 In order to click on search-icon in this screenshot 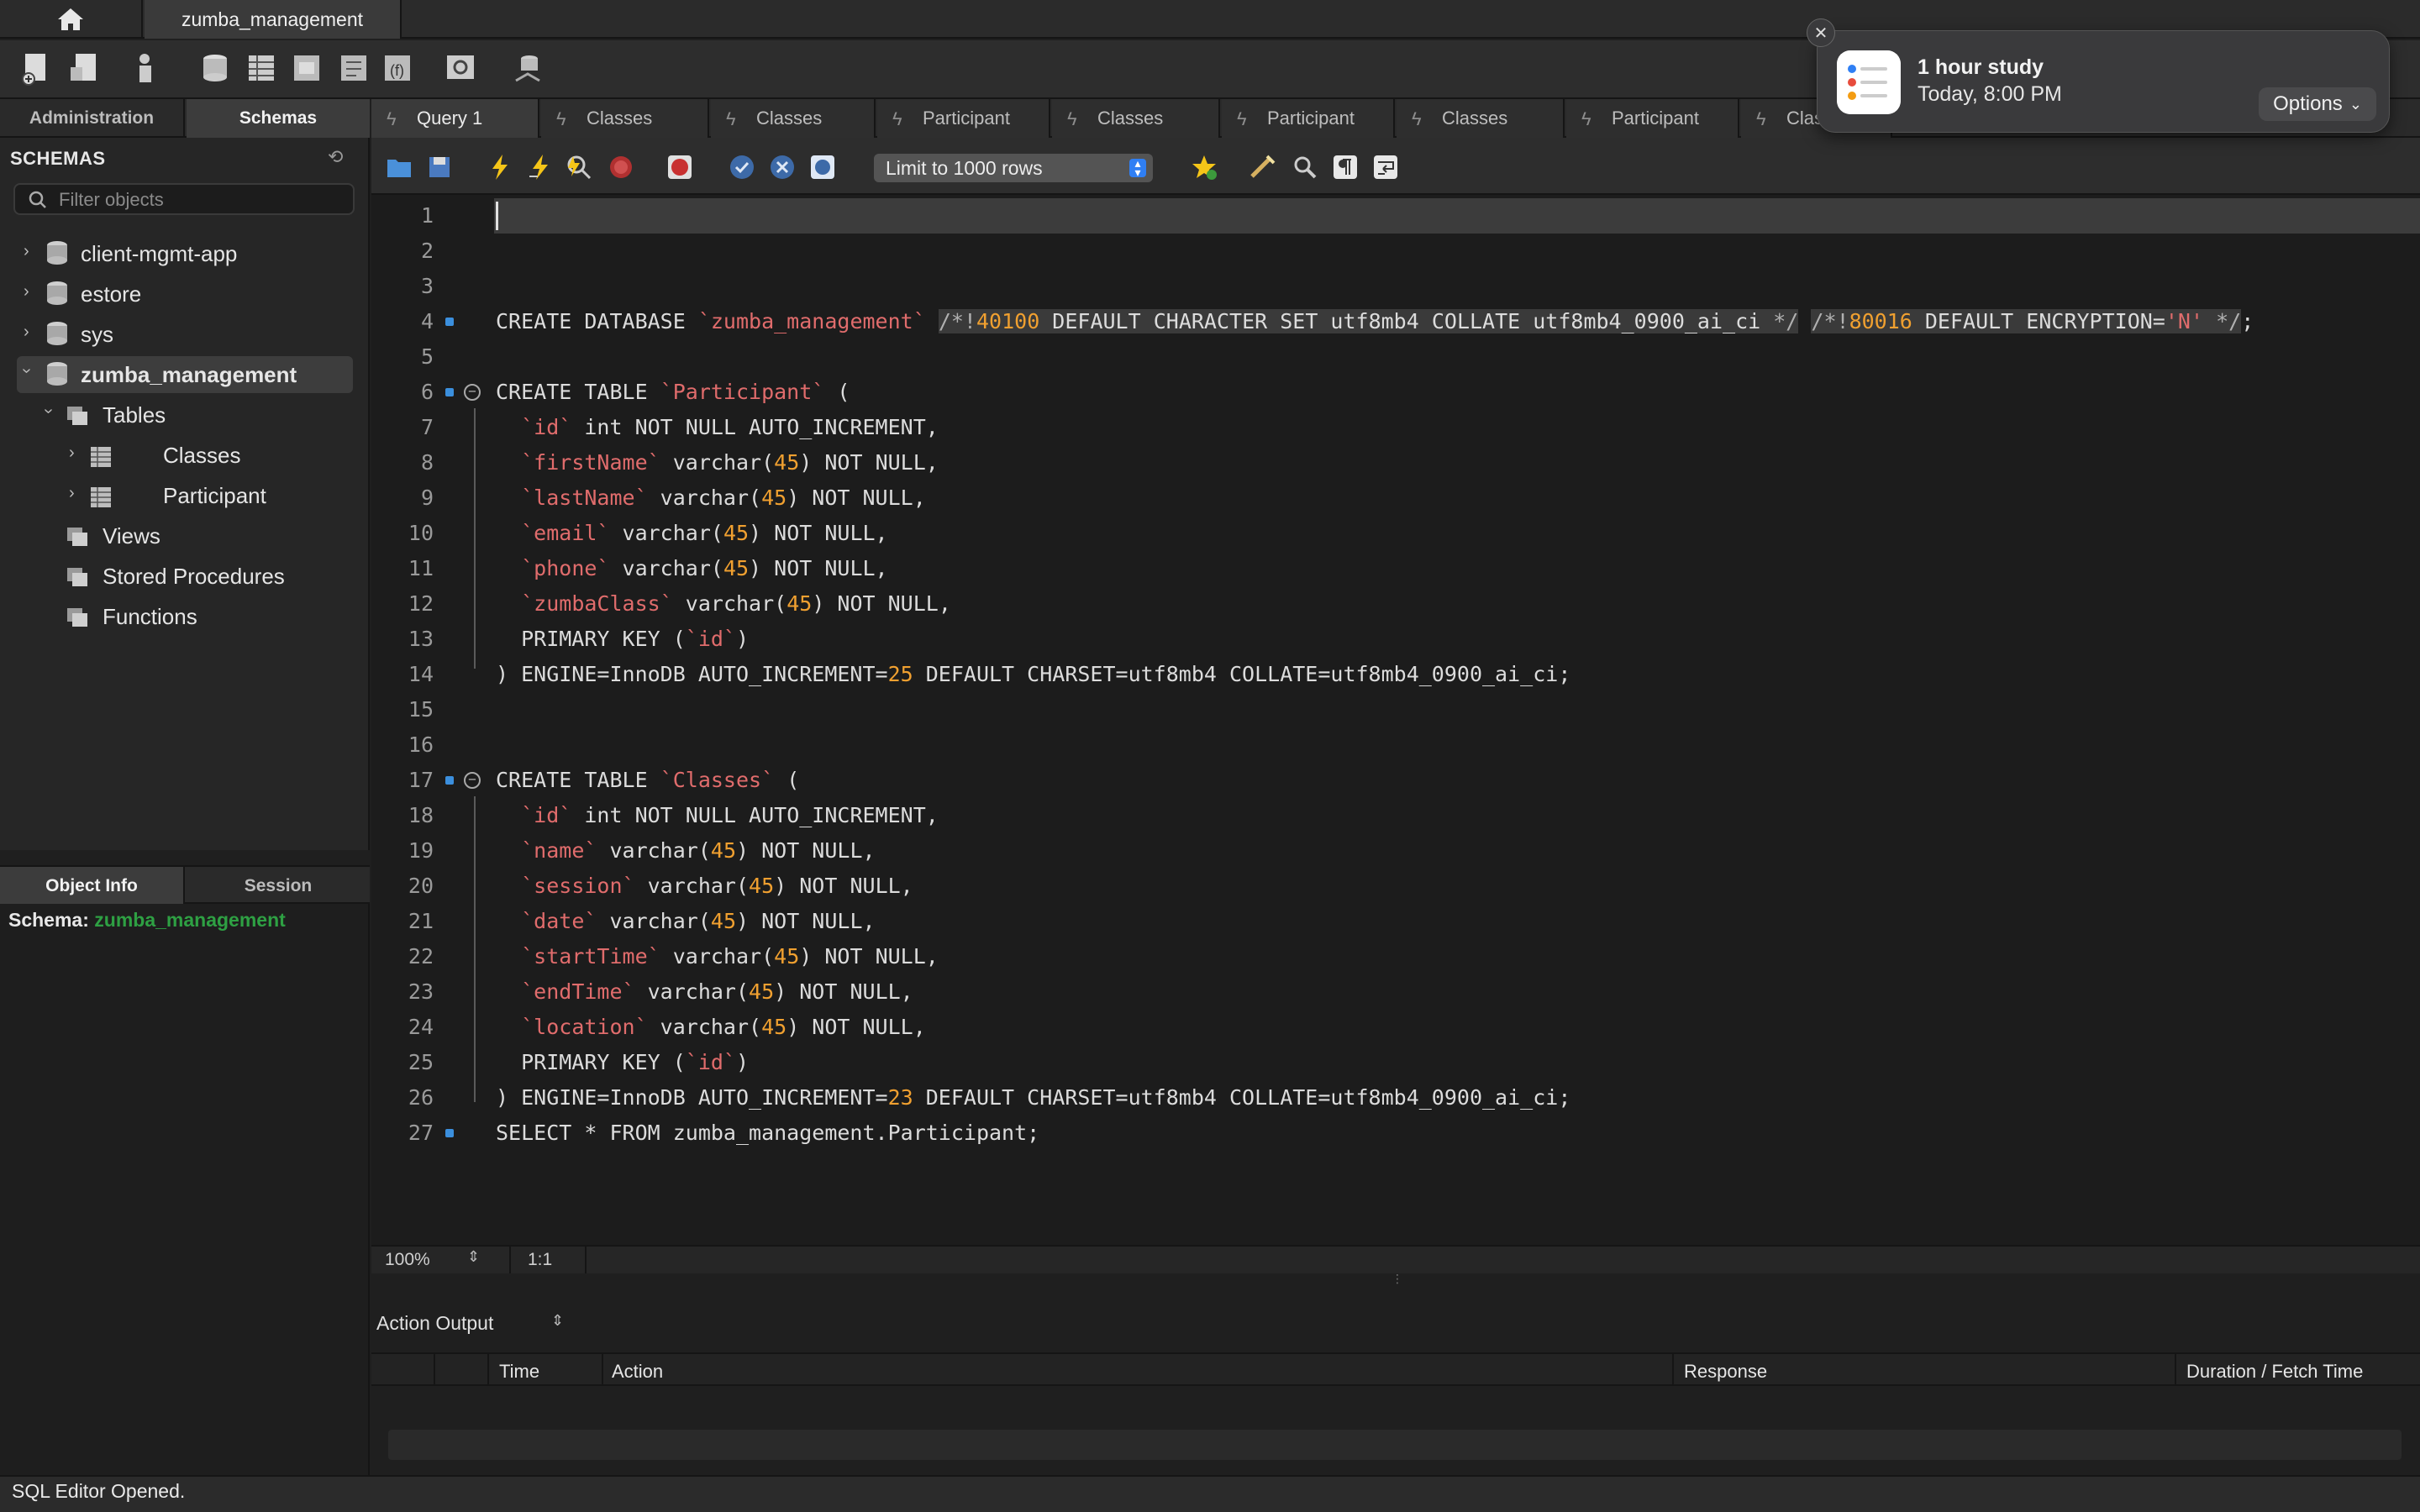, I will do `click(37, 199)`.